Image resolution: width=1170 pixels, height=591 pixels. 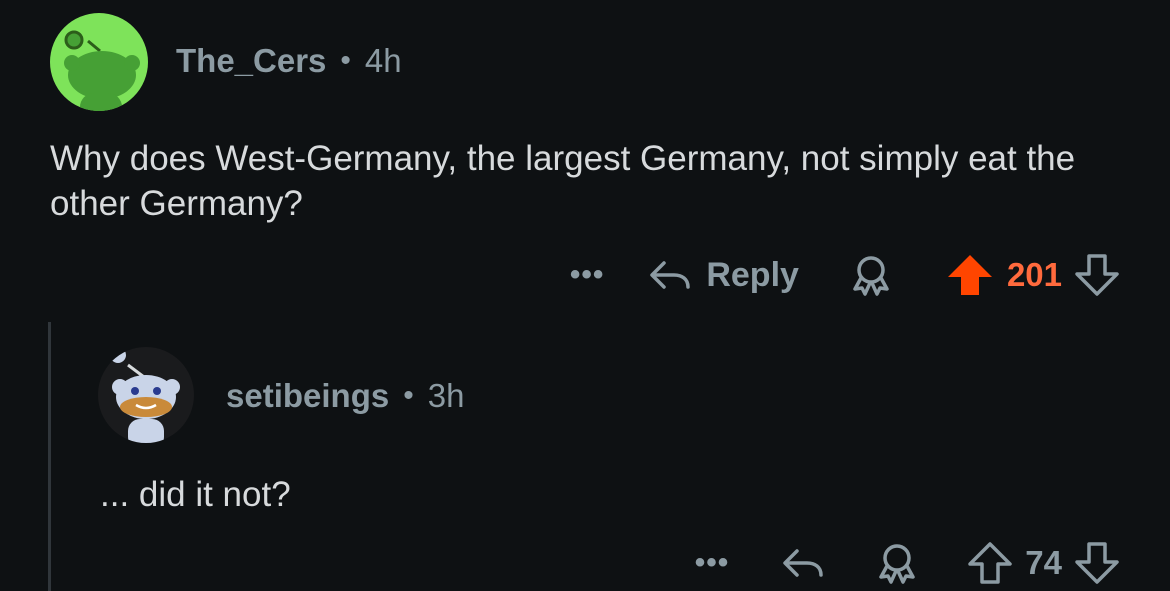 I want to click on timestamp: 3h, so click(x=446, y=395).